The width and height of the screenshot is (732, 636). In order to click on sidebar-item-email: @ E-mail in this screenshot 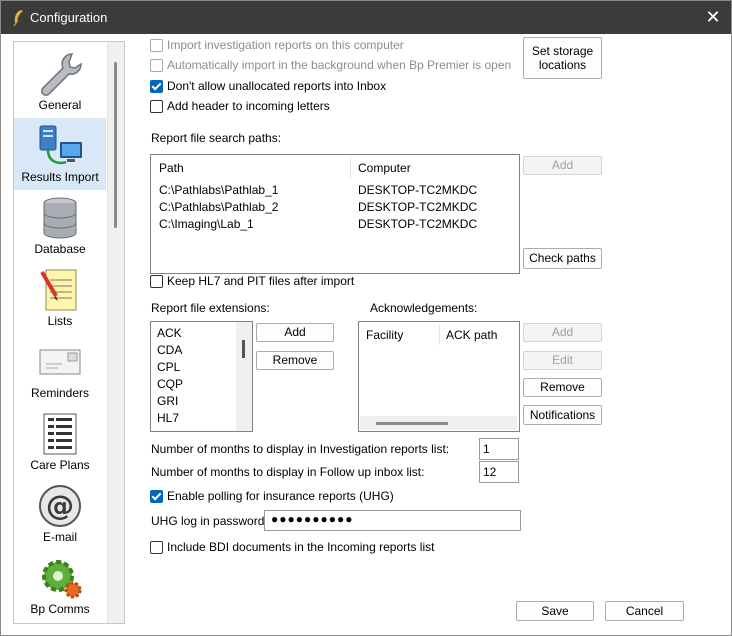, I will do `click(60, 514)`.